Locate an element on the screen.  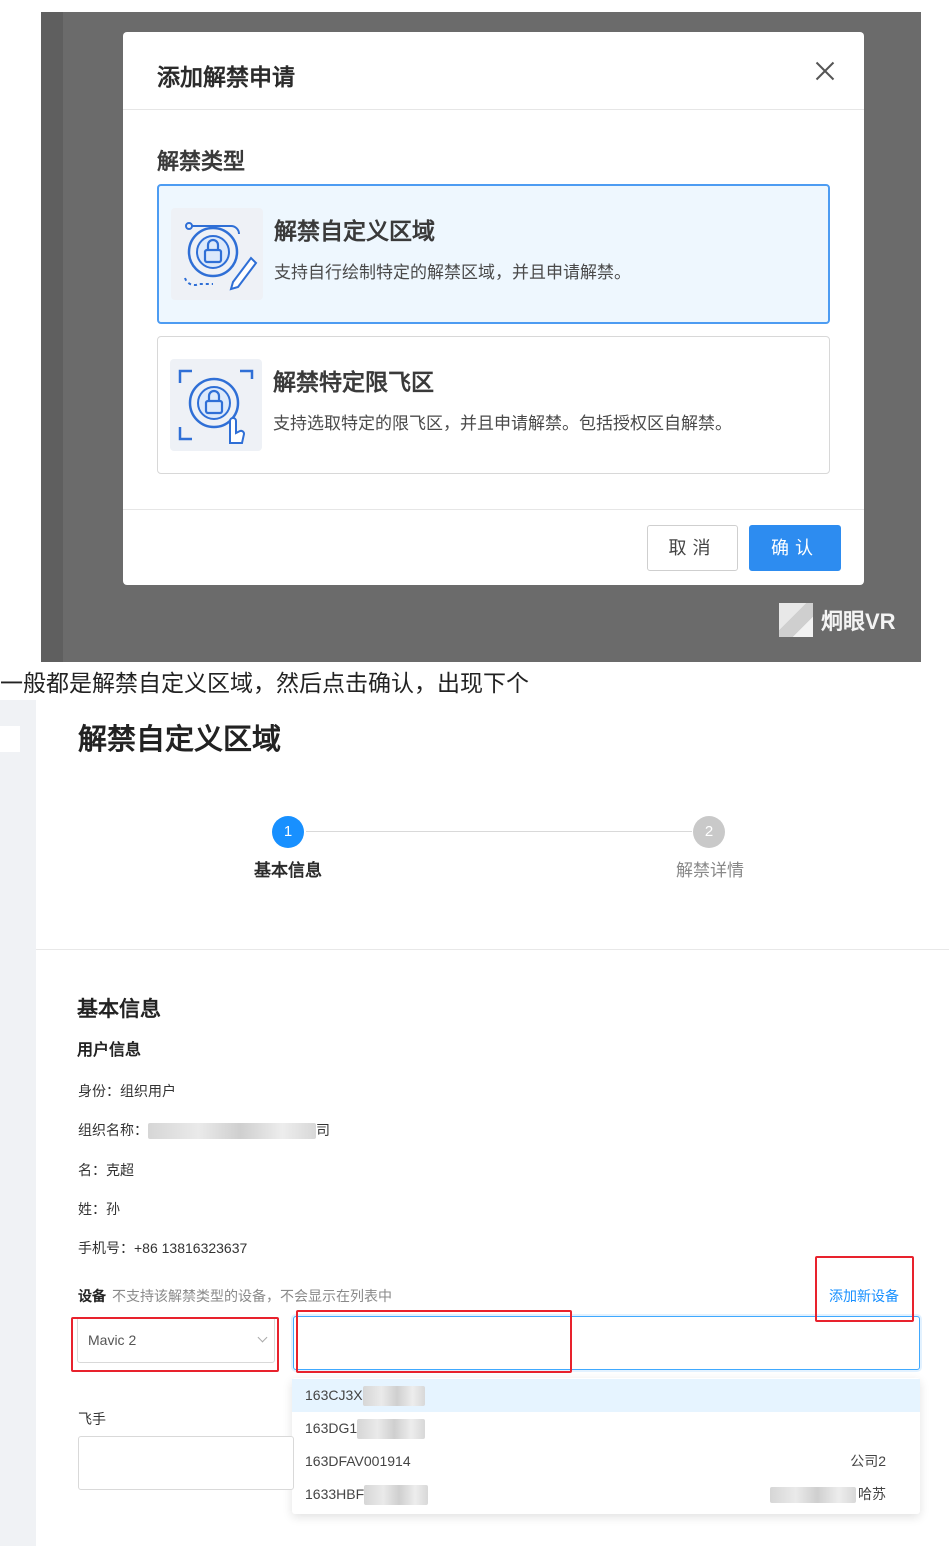
unlock-type-label: 解禁类型 is located at coordinates (201, 161).